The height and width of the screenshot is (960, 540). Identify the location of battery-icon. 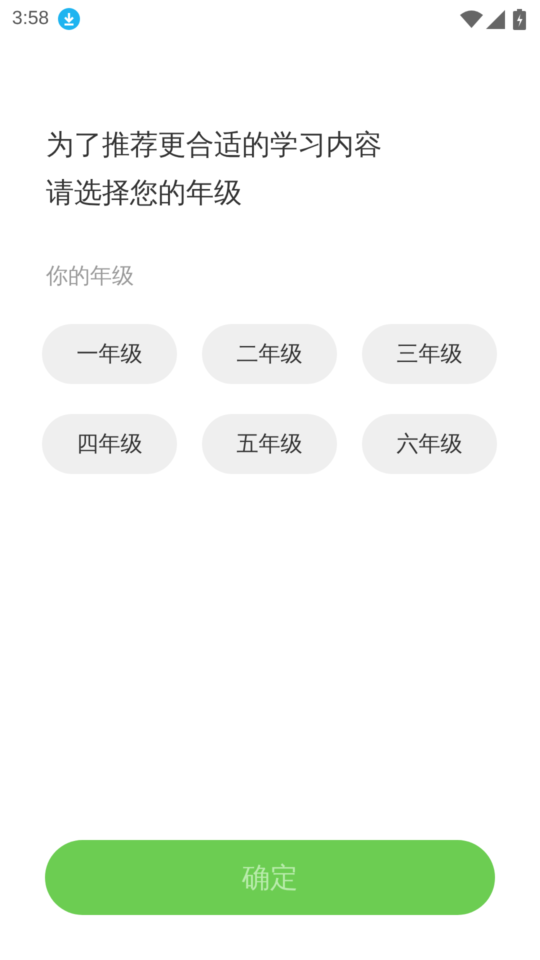
(519, 19).